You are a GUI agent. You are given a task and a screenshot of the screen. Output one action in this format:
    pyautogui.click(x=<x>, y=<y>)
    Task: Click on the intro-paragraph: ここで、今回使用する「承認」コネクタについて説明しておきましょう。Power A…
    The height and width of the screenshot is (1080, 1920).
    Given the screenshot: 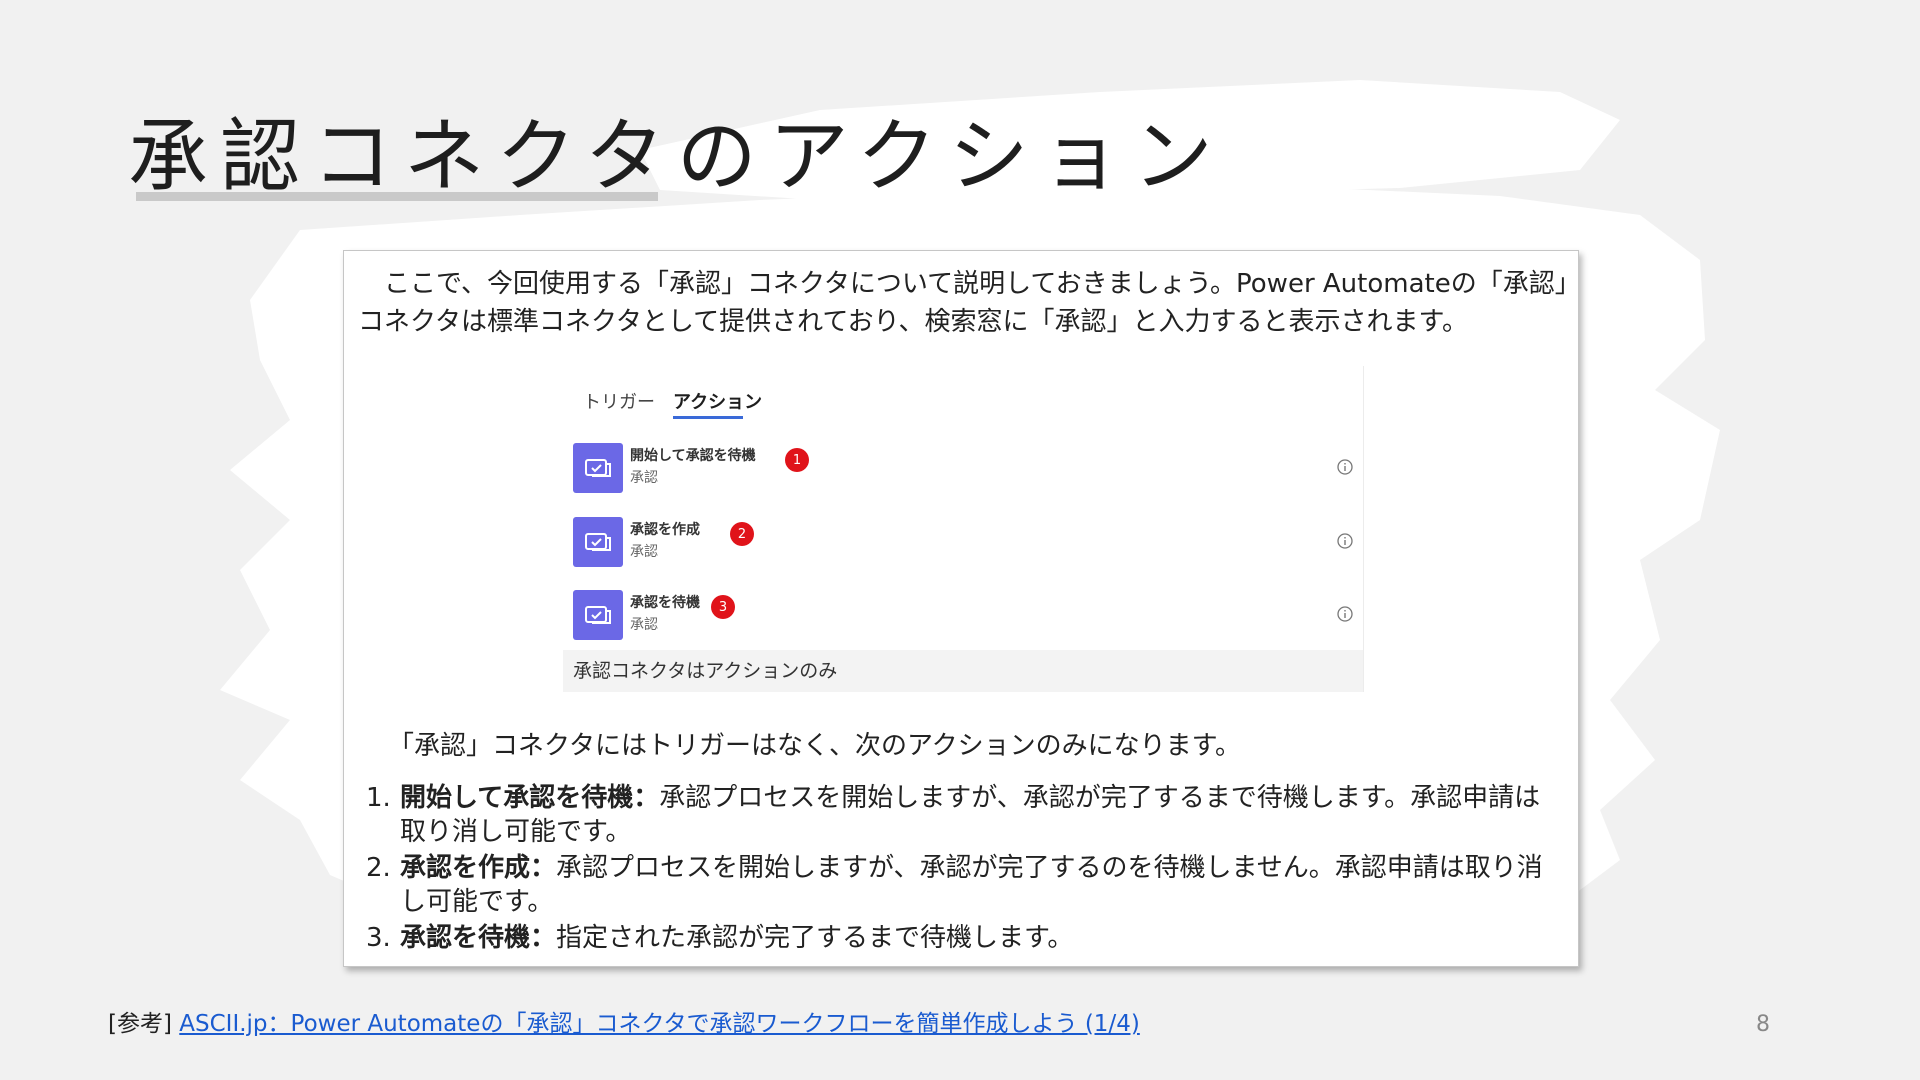 What is the action you would take?
    pyautogui.click(x=963, y=303)
    